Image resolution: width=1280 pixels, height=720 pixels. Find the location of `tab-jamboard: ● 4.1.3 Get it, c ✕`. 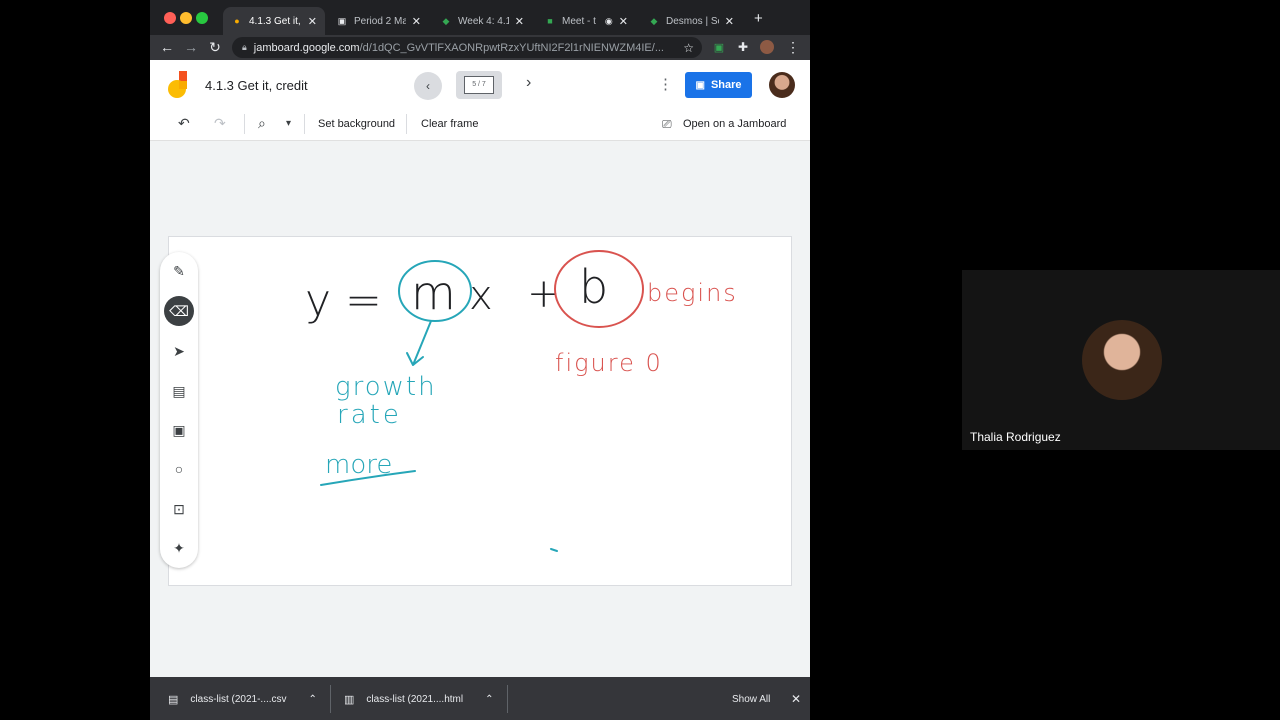

tab-jamboard: ● 4.1.3 Get it, c ✕ is located at coordinates (274, 21).